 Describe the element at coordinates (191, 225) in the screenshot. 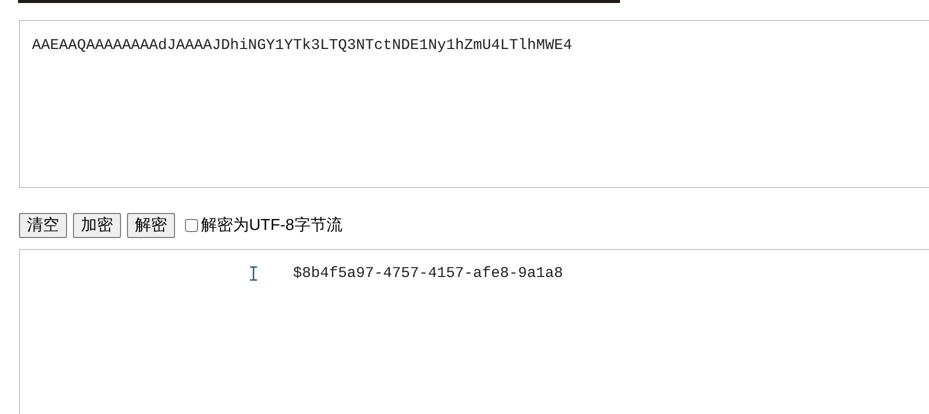

I see `checkbox` at that location.